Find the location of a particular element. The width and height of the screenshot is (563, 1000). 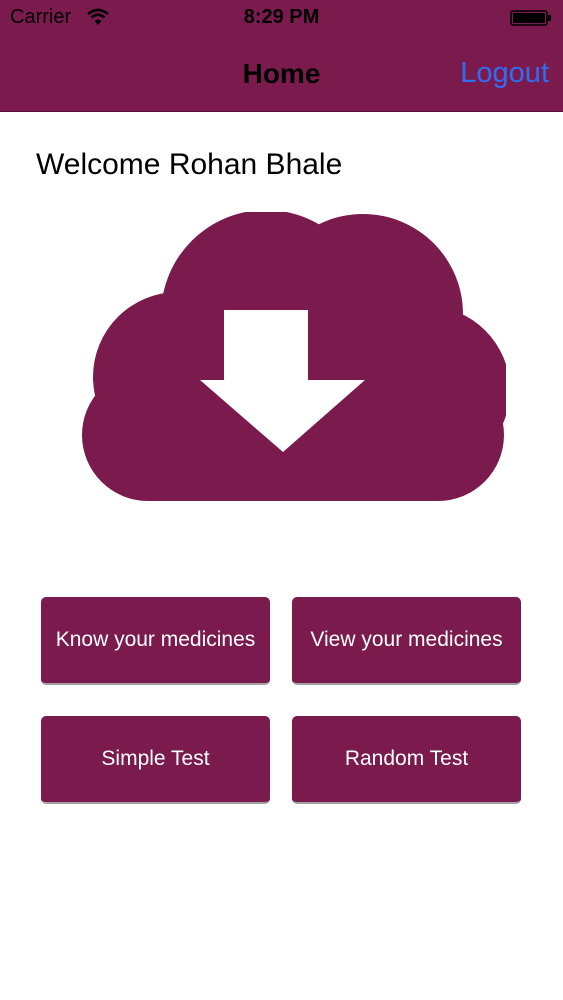

random-test-button: Random Test is located at coordinates (406, 760).